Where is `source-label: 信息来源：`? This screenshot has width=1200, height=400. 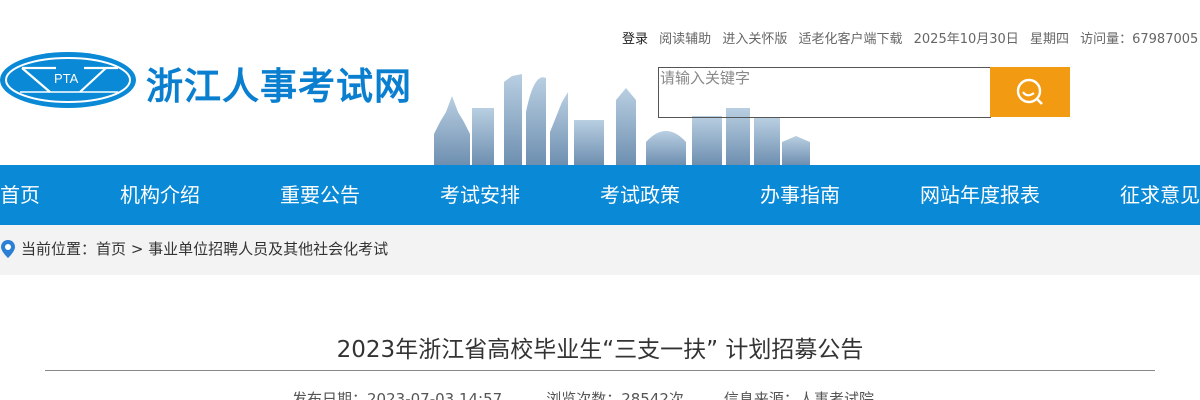 source-label: 信息来源： is located at coordinates (761, 395).